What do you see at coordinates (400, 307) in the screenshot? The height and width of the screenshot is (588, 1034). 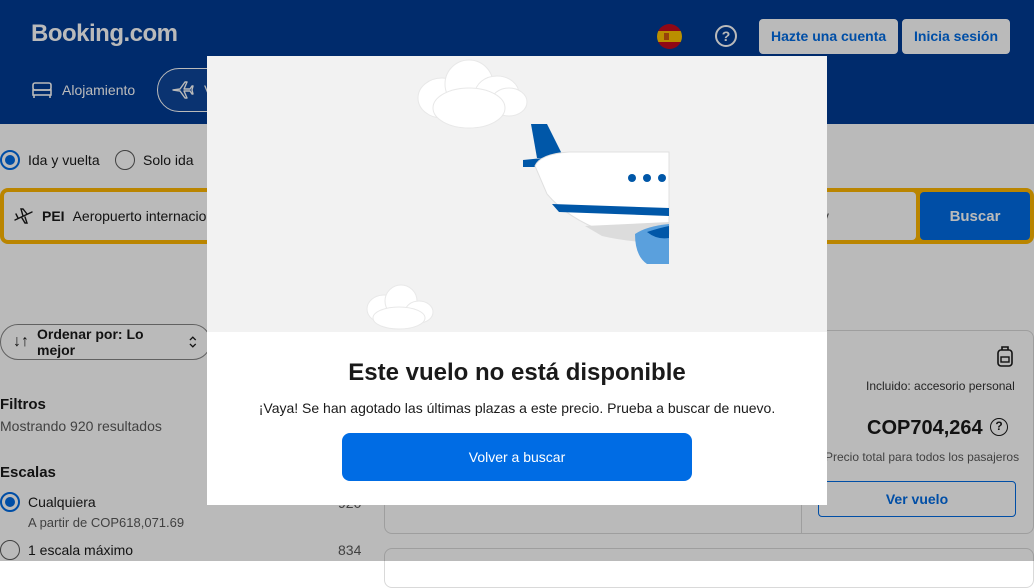 I see `cloud-bottom-icon` at bounding box center [400, 307].